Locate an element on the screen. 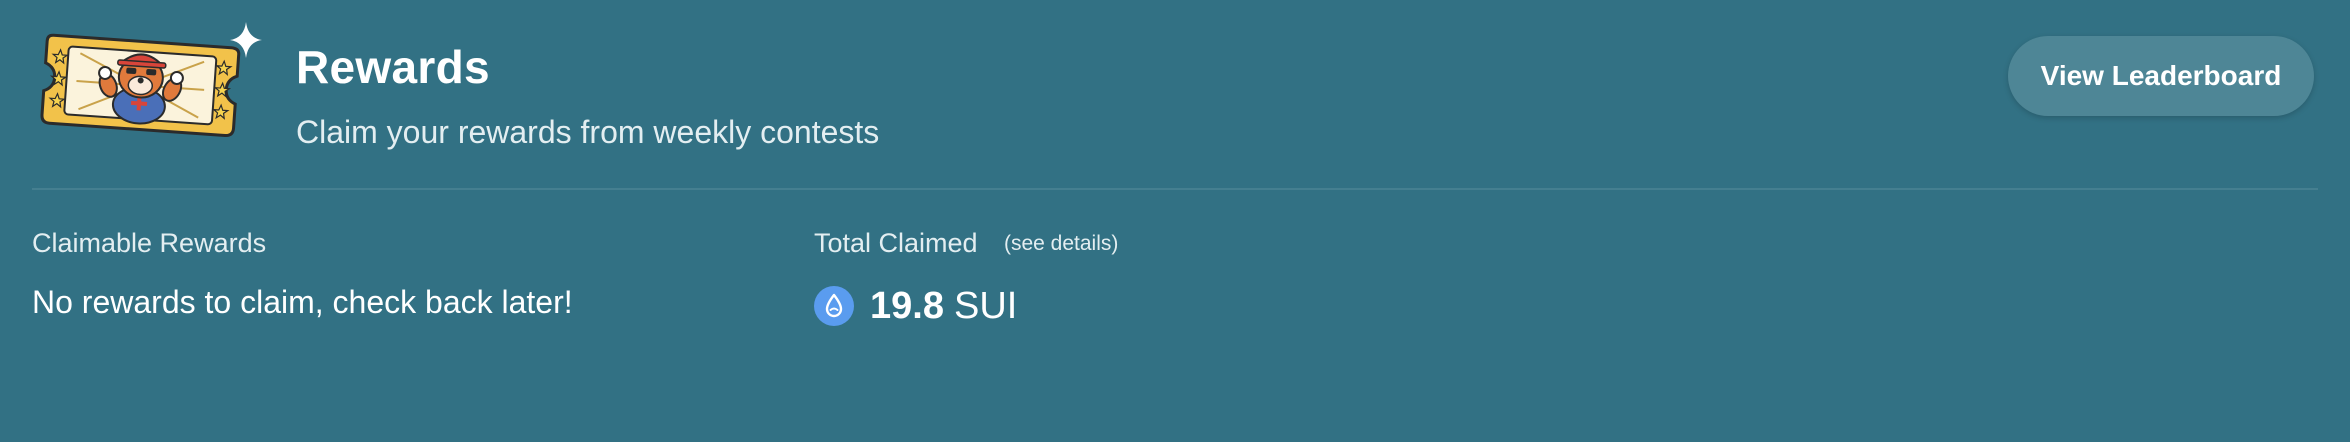 The image size is (2350, 442). total-claimed-label: Total Claimed is located at coordinates (896, 243).